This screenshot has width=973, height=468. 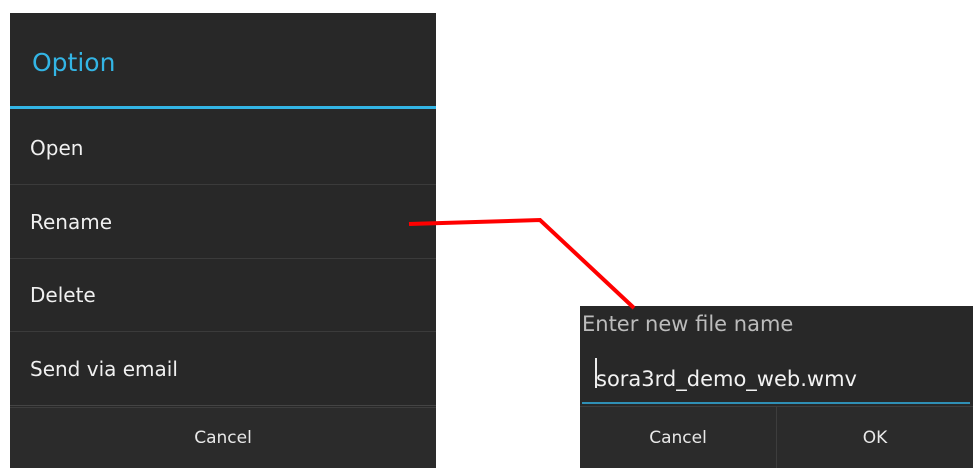 What do you see at coordinates (522, 263) in the screenshot?
I see `connector-path` at bounding box center [522, 263].